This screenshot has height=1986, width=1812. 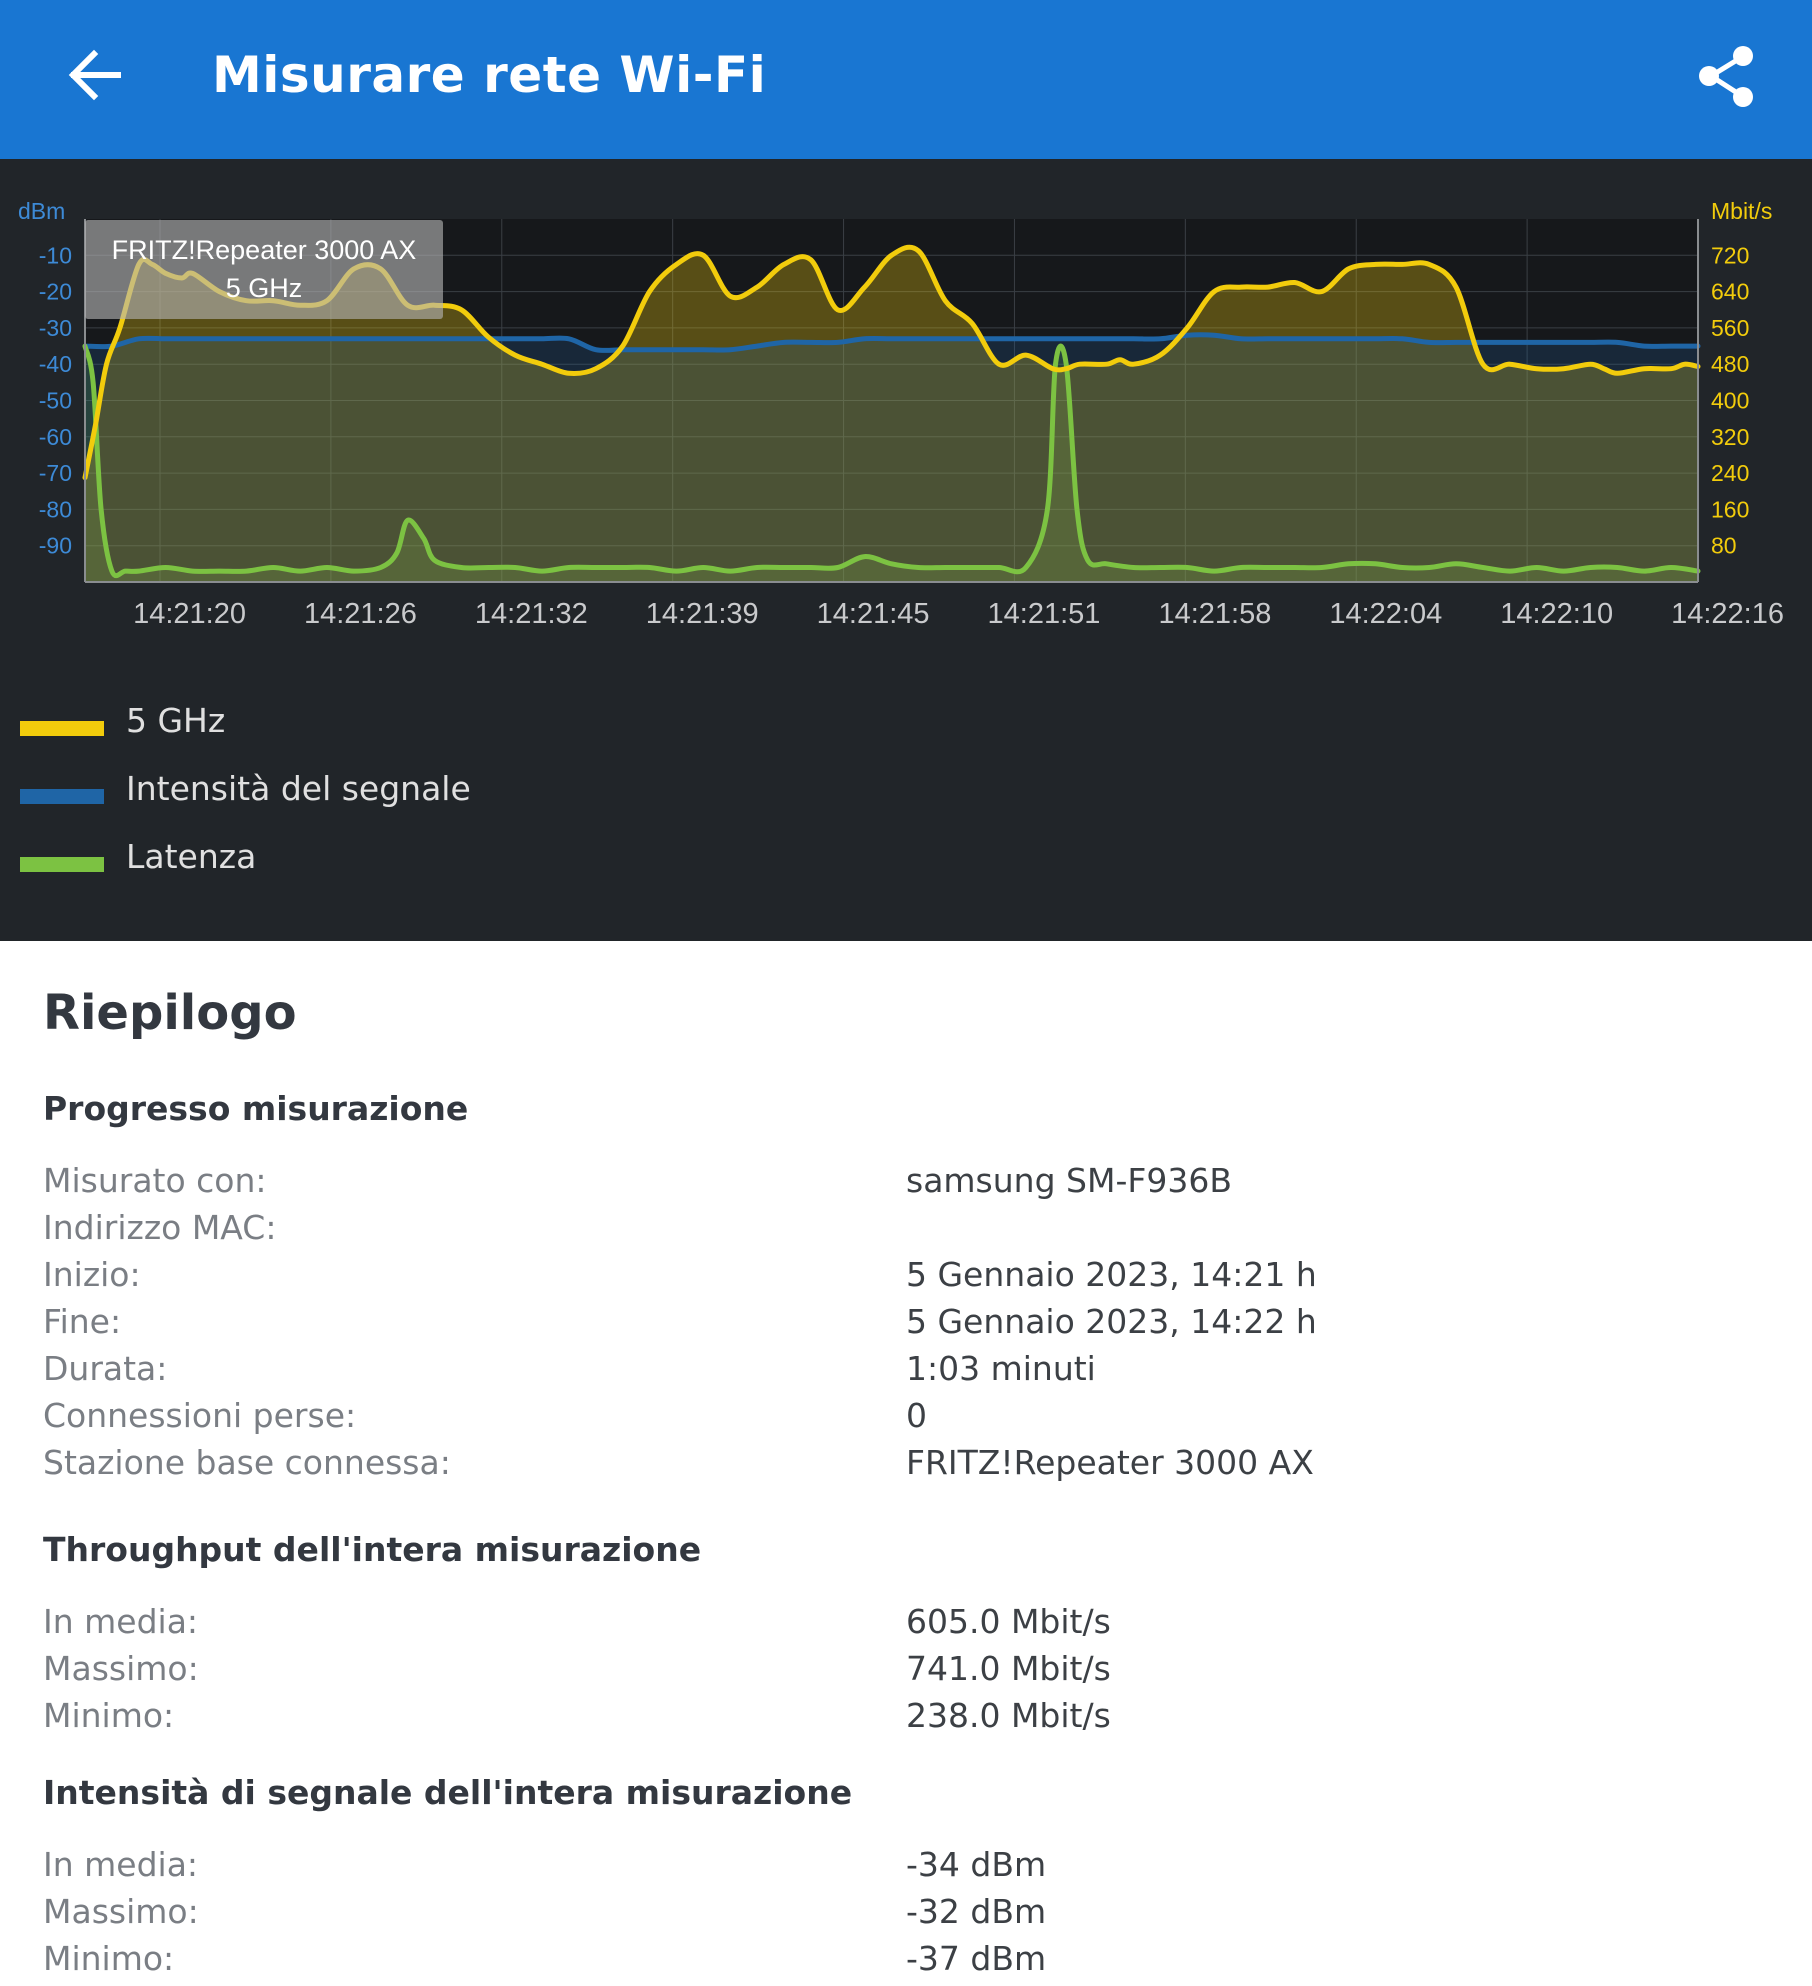 What do you see at coordinates (155, 1180) in the screenshot?
I see `row-label: Misurato con:` at bounding box center [155, 1180].